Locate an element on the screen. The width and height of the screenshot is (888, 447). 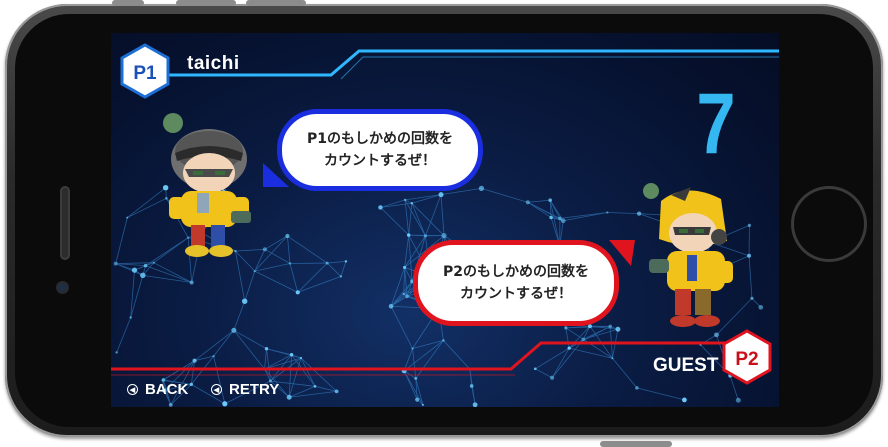
p1-badge: P1 is located at coordinates (145, 71).